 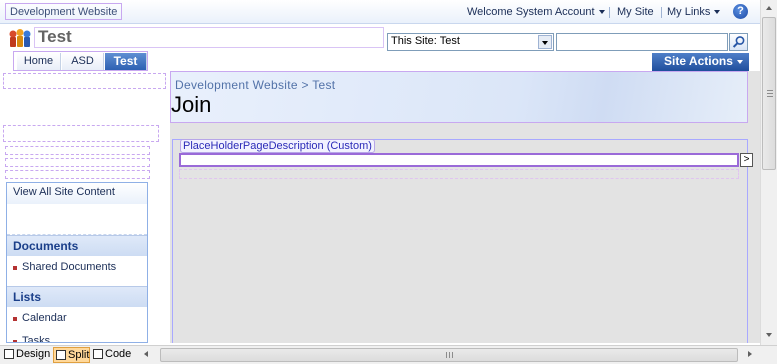 What do you see at coordinates (118, 354) in the screenshot?
I see `code-view-label: Code` at bounding box center [118, 354].